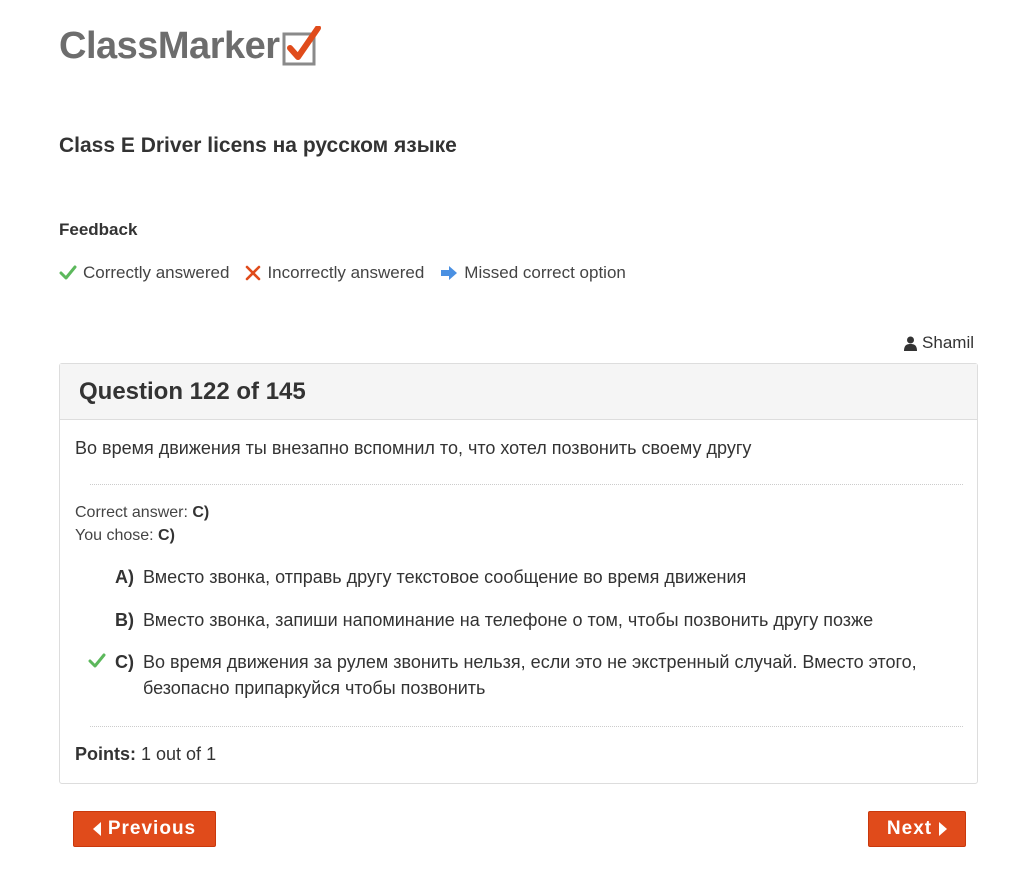  I want to click on legend-correct-label: Correctly answered, so click(156, 272).